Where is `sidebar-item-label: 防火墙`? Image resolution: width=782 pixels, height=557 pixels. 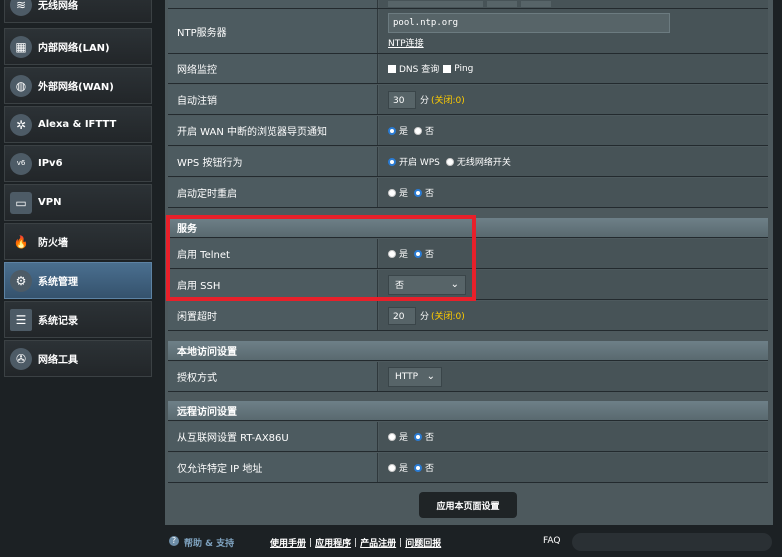
sidebar-item-label: 防火墙 is located at coordinates (53, 243).